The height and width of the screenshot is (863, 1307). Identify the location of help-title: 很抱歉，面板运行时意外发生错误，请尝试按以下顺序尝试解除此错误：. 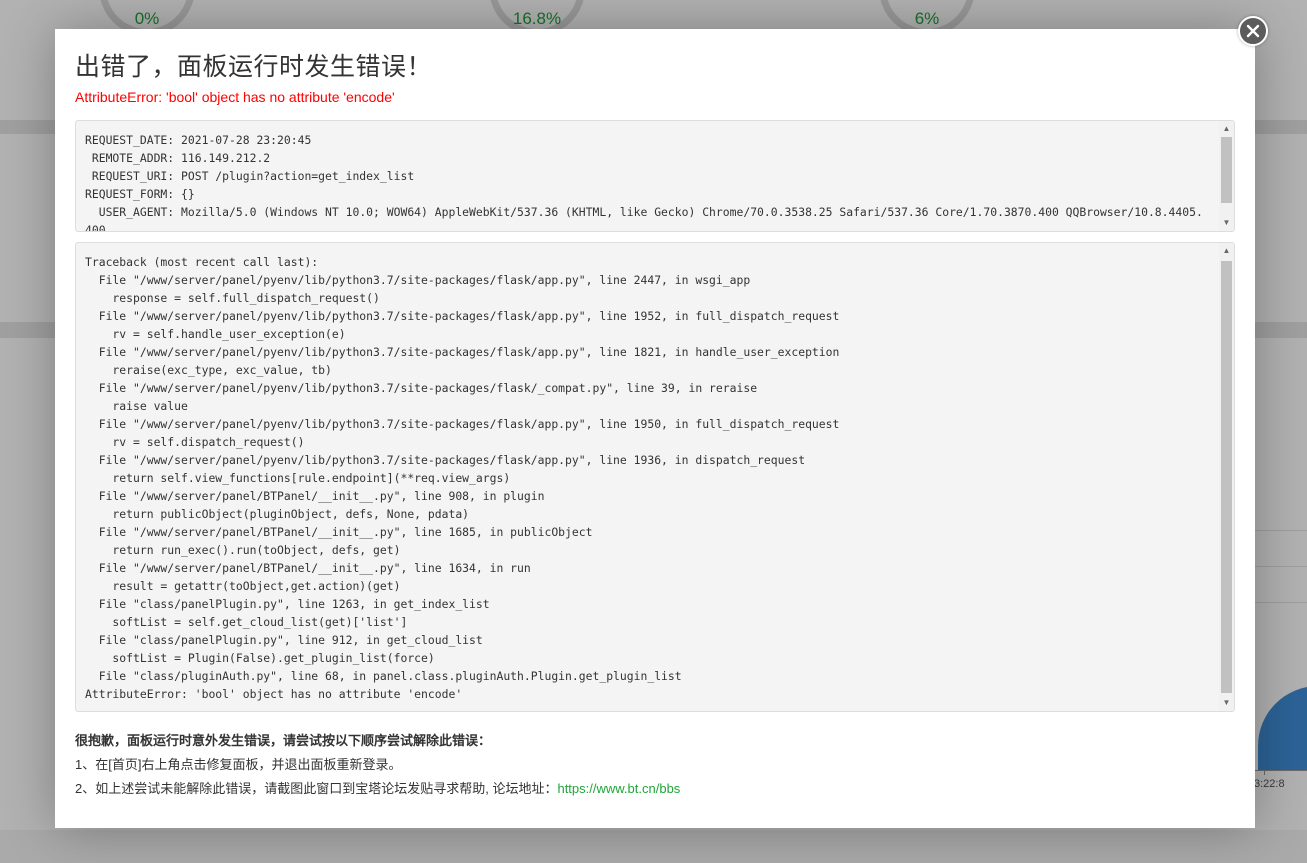
(283, 740).